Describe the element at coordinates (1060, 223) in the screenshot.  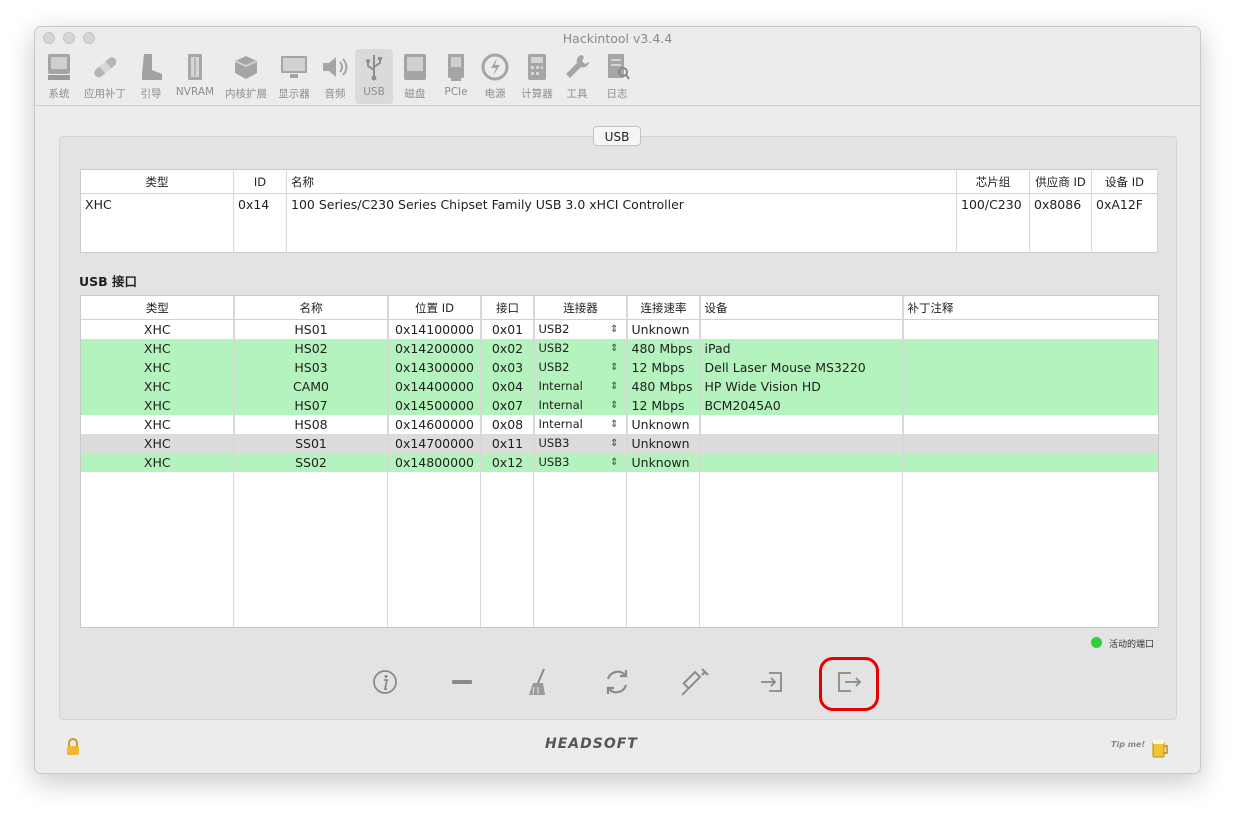
I see `table-cell: 0x8086` at that location.